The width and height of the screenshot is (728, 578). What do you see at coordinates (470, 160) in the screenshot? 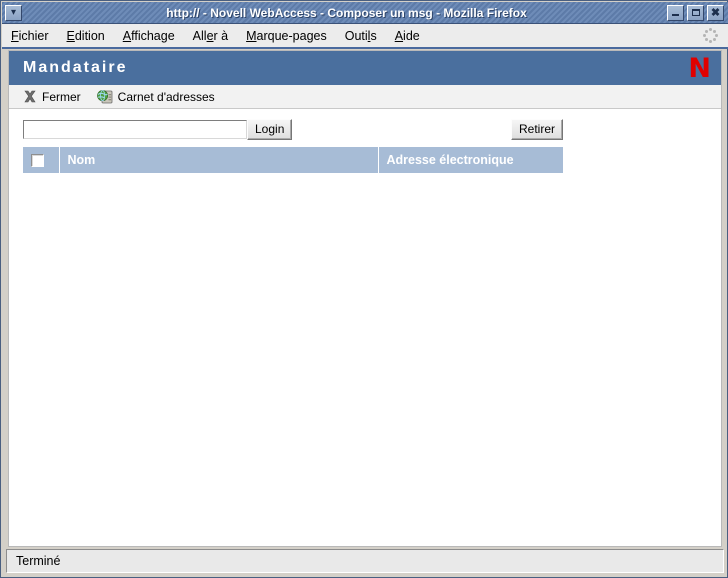
I see `column-header-adresse-electronique: Adresse électronique` at bounding box center [470, 160].